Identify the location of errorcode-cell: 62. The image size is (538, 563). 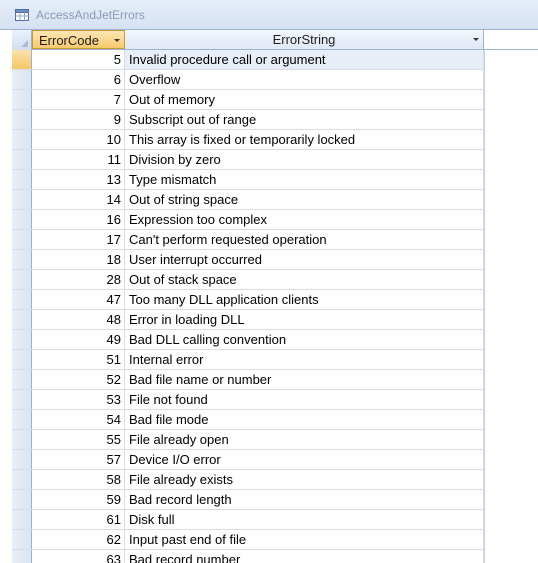
(78, 539).